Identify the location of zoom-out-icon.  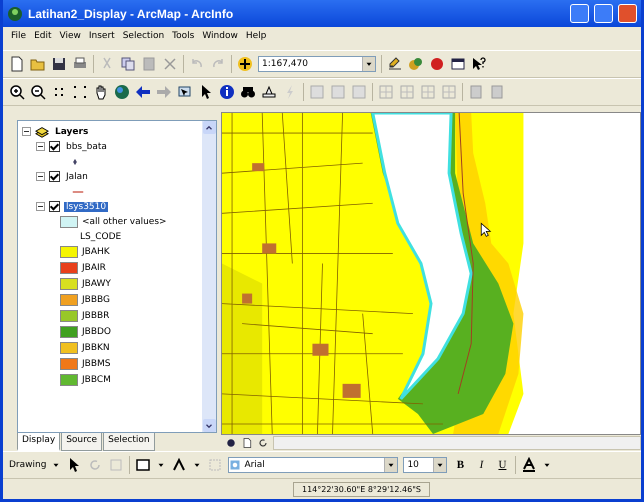
(38, 92).